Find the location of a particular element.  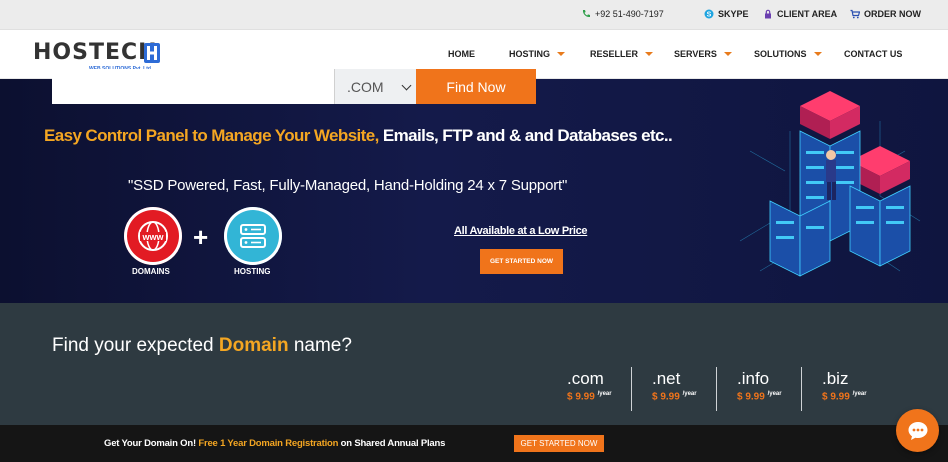

plus-sign: + is located at coordinates (201, 237).